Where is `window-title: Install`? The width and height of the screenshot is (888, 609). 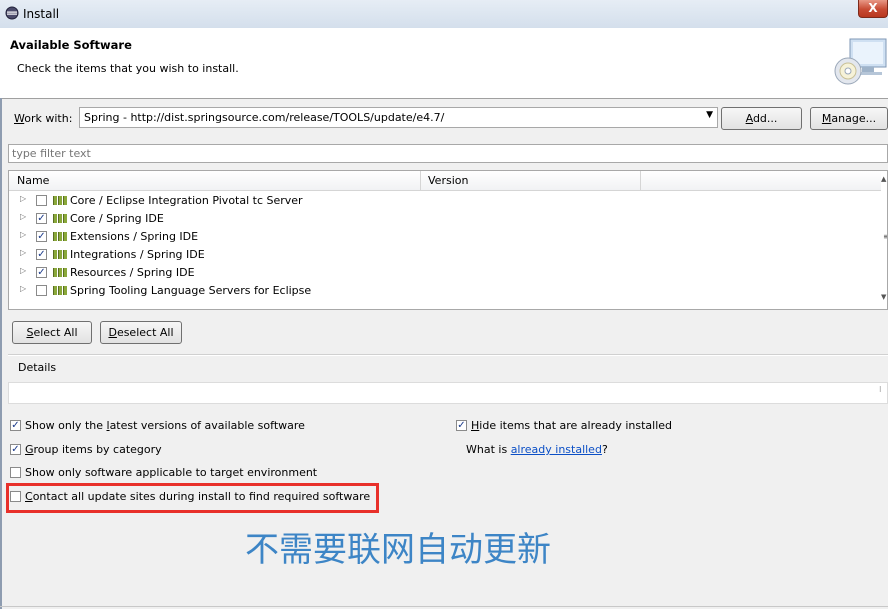
window-title: Install is located at coordinates (41, 14).